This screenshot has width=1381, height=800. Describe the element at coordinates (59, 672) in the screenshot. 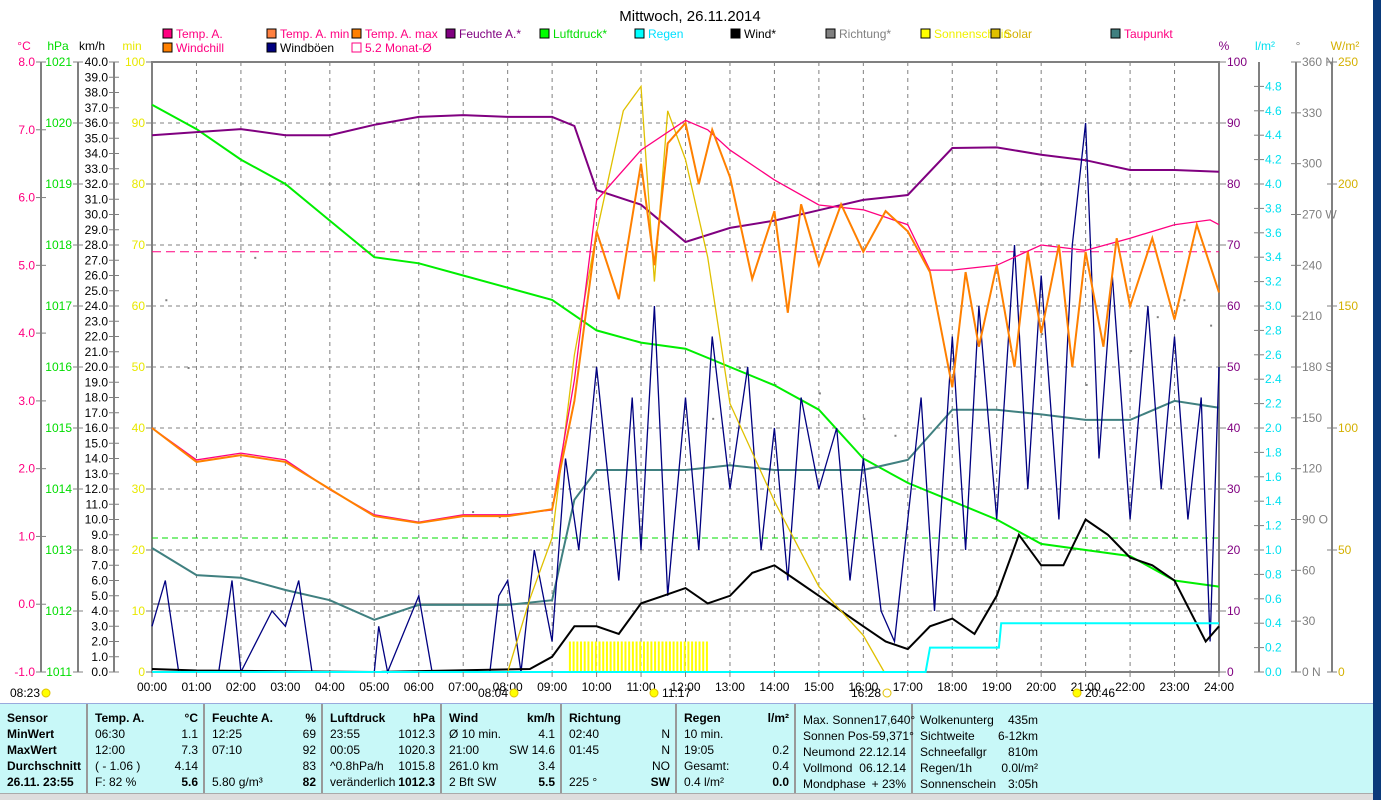

I see `axis-tick-label-press: 1011` at that location.